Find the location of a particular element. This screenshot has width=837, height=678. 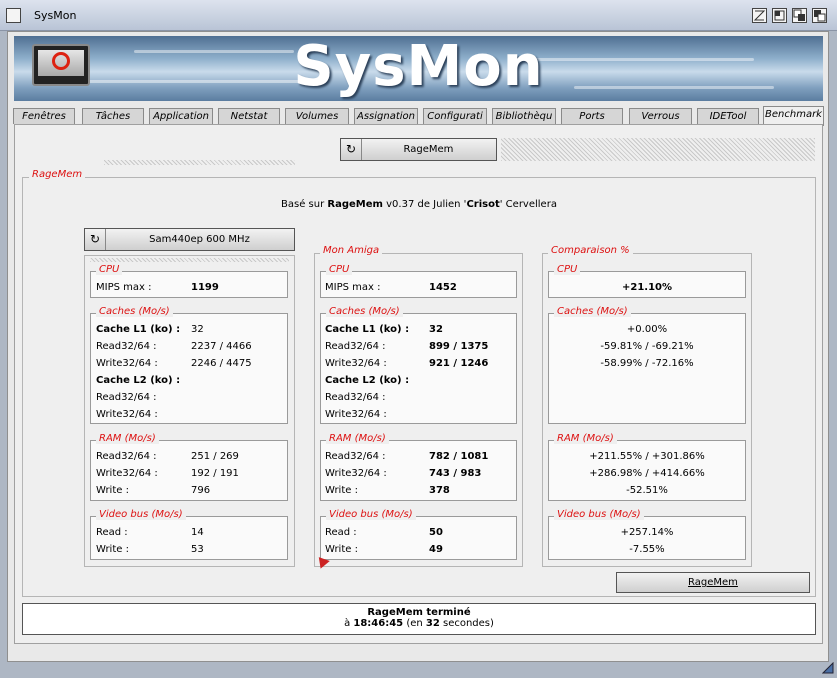

zoom-icon is located at coordinates (779, 15).